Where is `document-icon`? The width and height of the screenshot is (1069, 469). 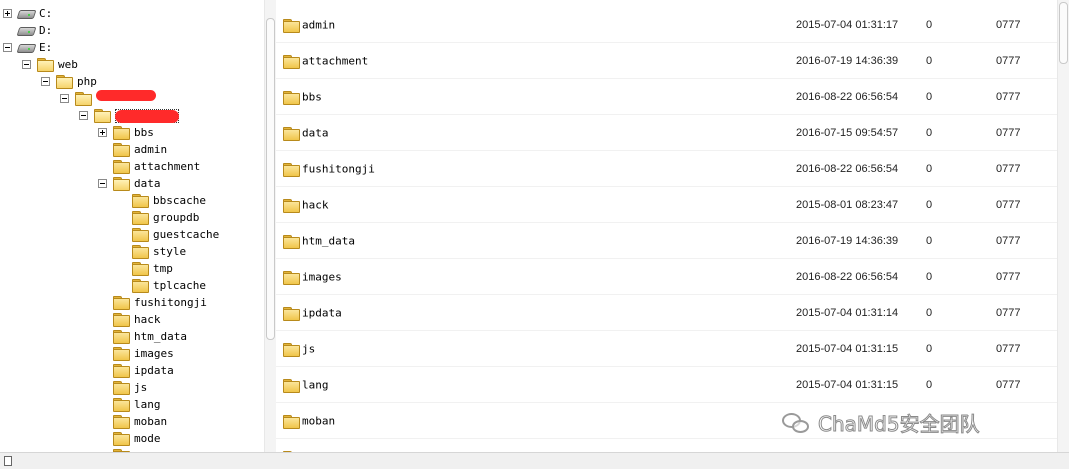 document-icon is located at coordinates (8, 461).